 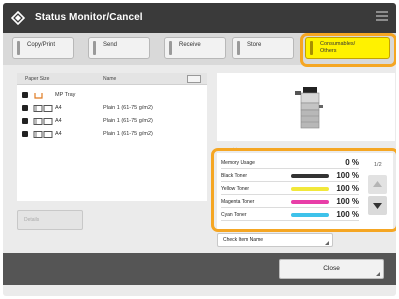 I want to click on title-bar: Status Monitor/Cancel, so click(x=199, y=18).